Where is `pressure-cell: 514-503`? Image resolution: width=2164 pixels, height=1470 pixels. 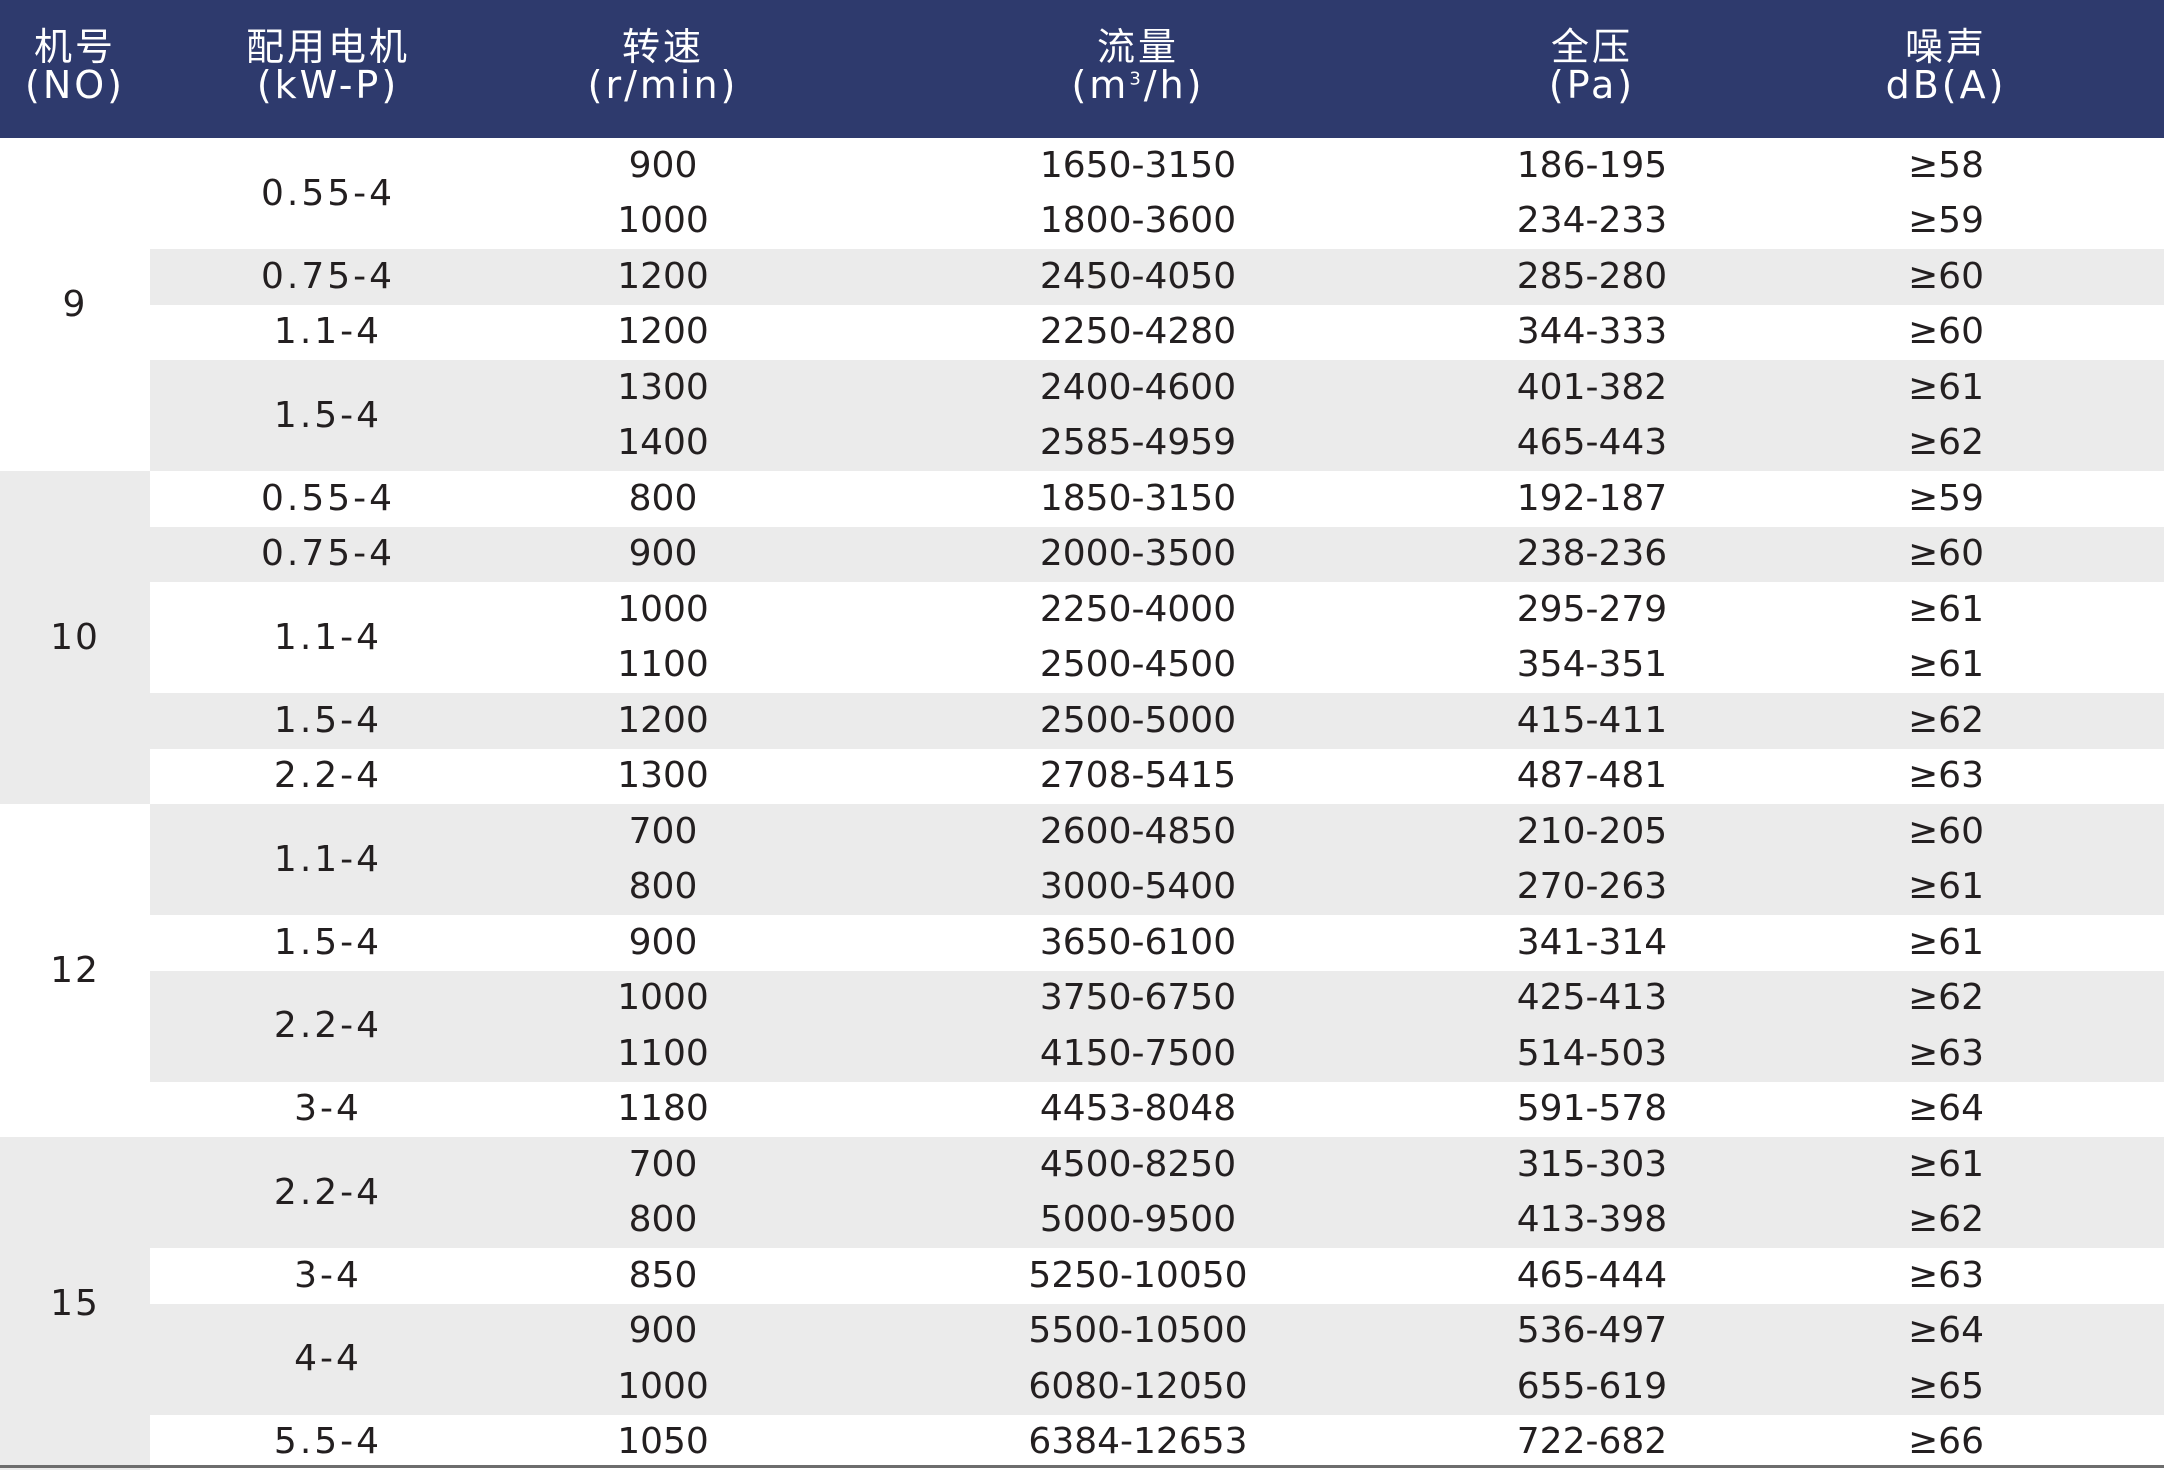 pressure-cell: 514-503 is located at coordinates (1592, 1053).